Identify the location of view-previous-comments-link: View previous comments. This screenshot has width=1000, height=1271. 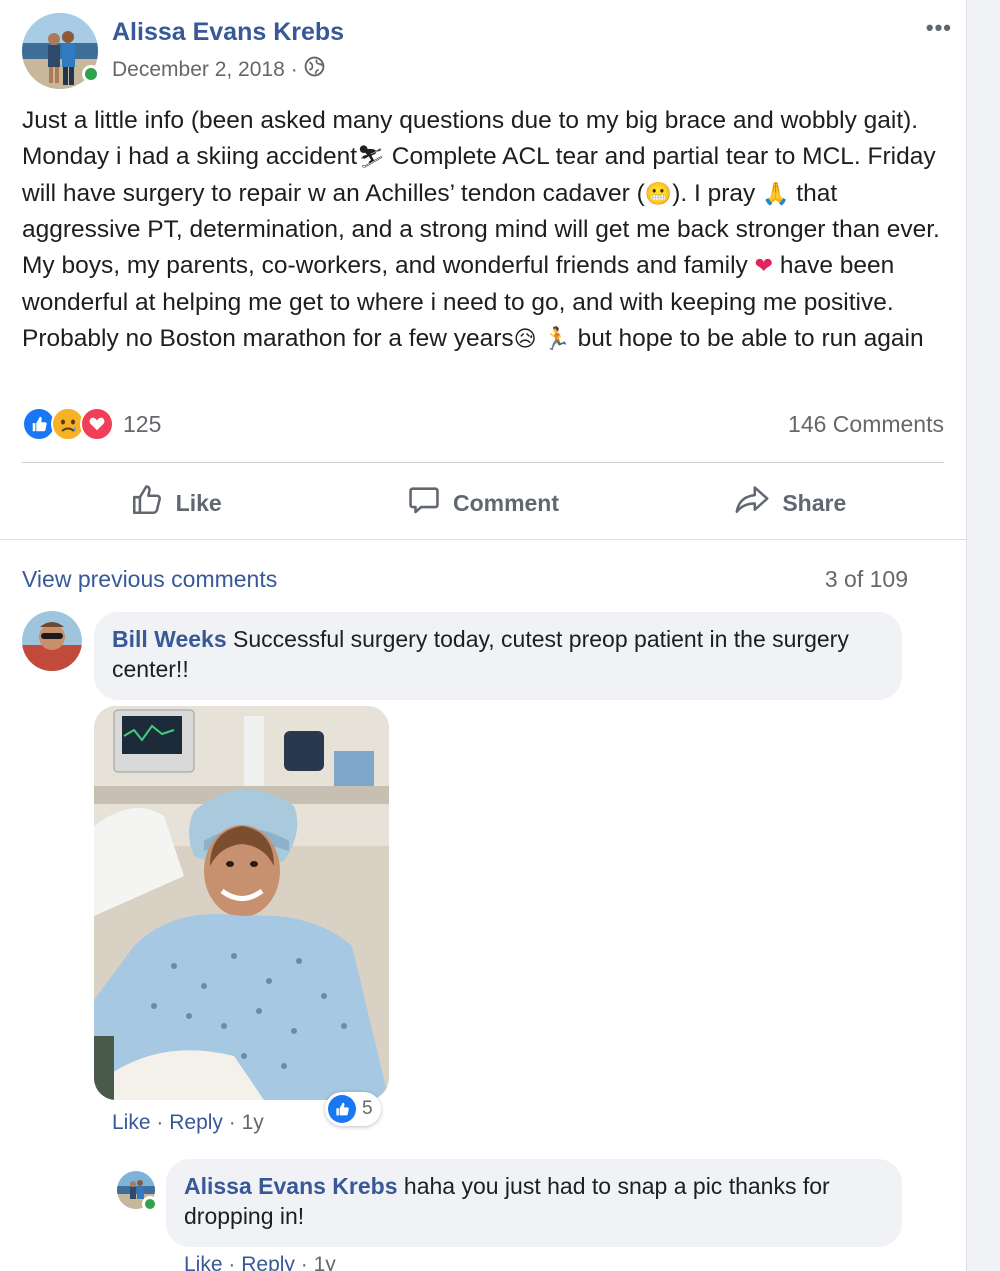
(149, 579).